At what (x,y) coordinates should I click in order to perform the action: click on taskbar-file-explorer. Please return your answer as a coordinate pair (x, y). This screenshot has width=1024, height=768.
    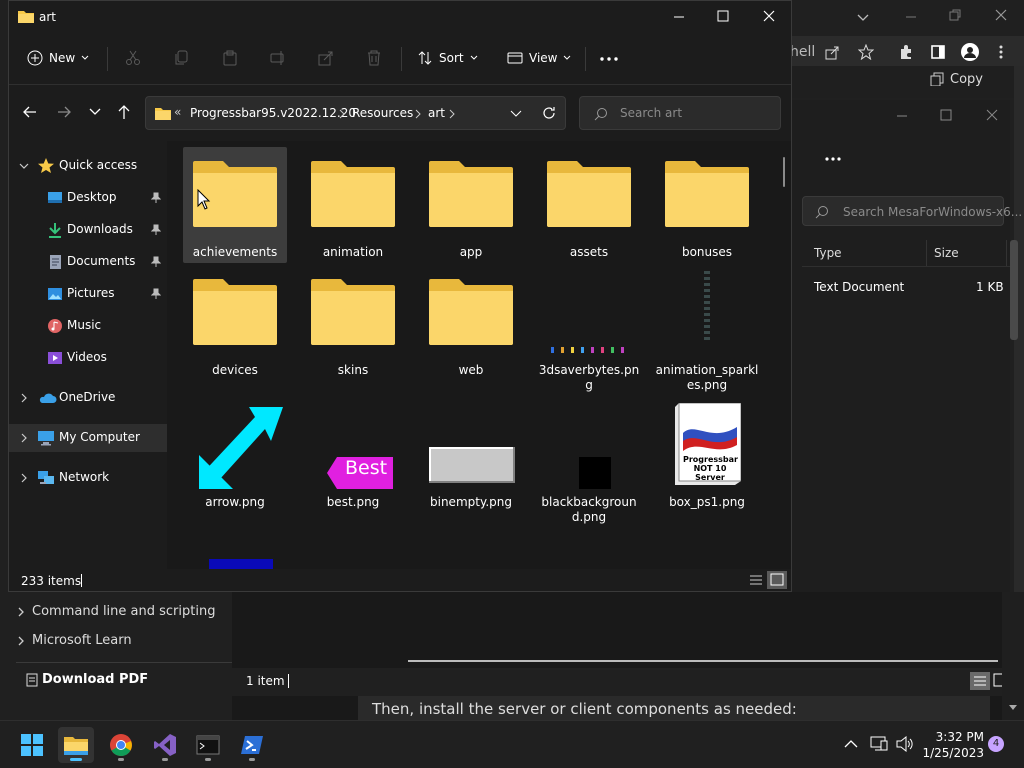
    Looking at the image, I should click on (76, 745).